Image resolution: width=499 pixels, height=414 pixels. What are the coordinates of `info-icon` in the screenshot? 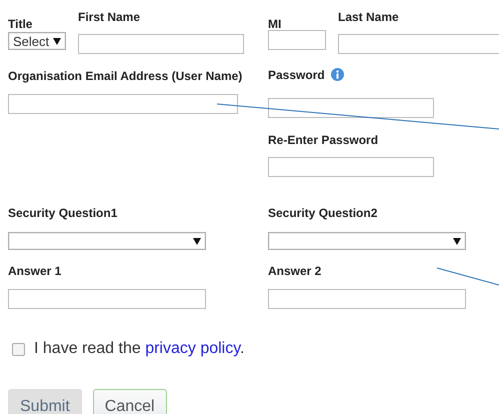 It's located at (337, 74).